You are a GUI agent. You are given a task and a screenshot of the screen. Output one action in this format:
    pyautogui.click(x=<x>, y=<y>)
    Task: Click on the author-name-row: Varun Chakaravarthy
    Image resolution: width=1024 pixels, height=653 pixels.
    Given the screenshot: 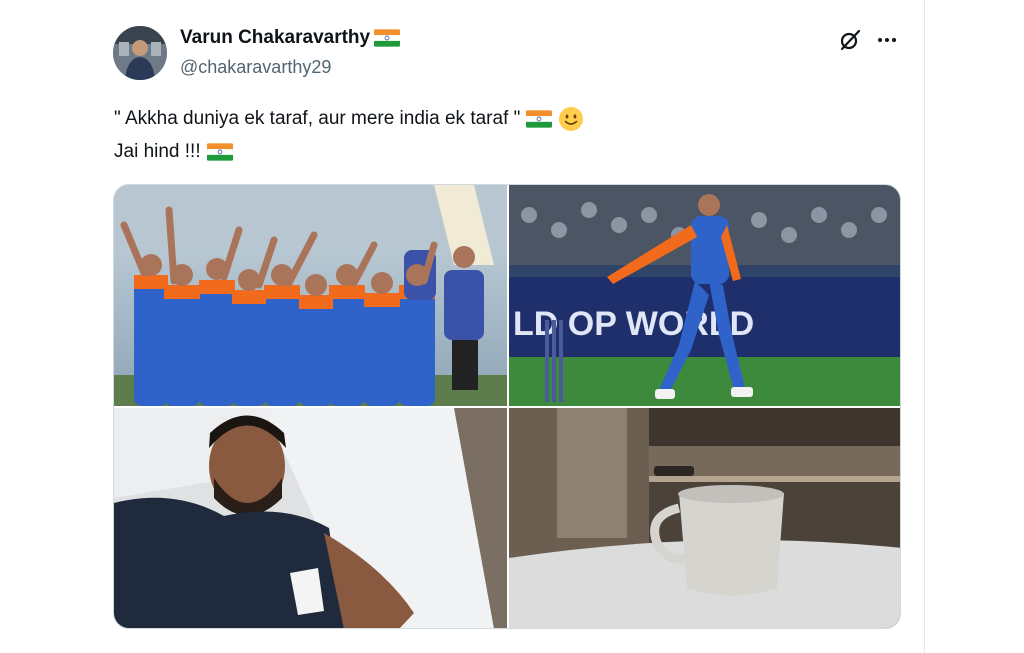 What is the action you would take?
    pyautogui.click(x=290, y=38)
    